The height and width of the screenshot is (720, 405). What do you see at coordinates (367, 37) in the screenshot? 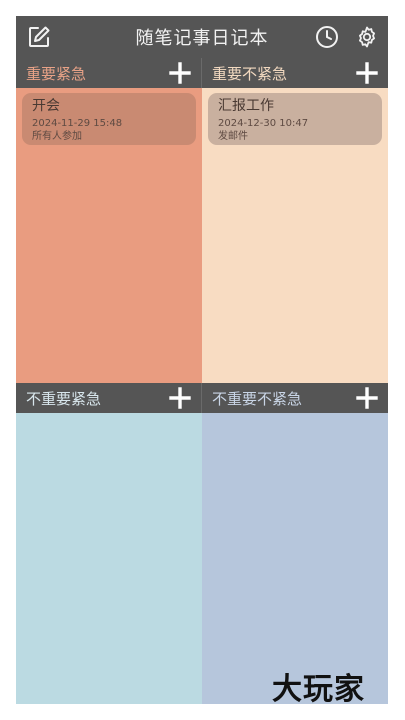
I see `gear-icon` at bounding box center [367, 37].